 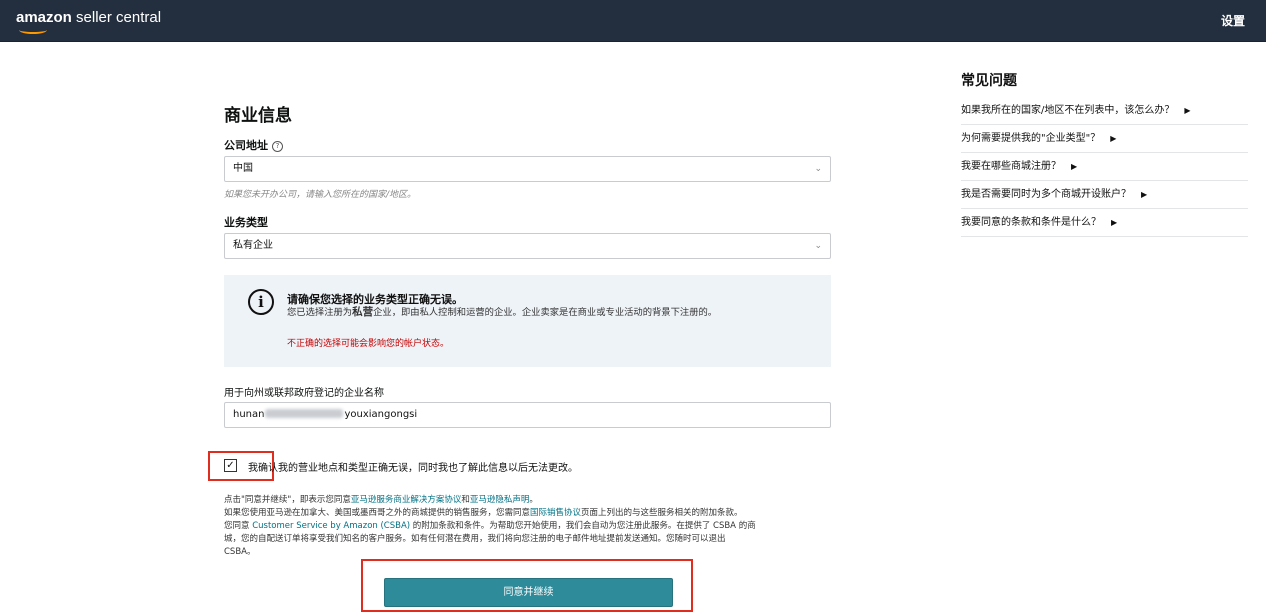 I want to click on settings-link: 设置, so click(x=1233, y=20).